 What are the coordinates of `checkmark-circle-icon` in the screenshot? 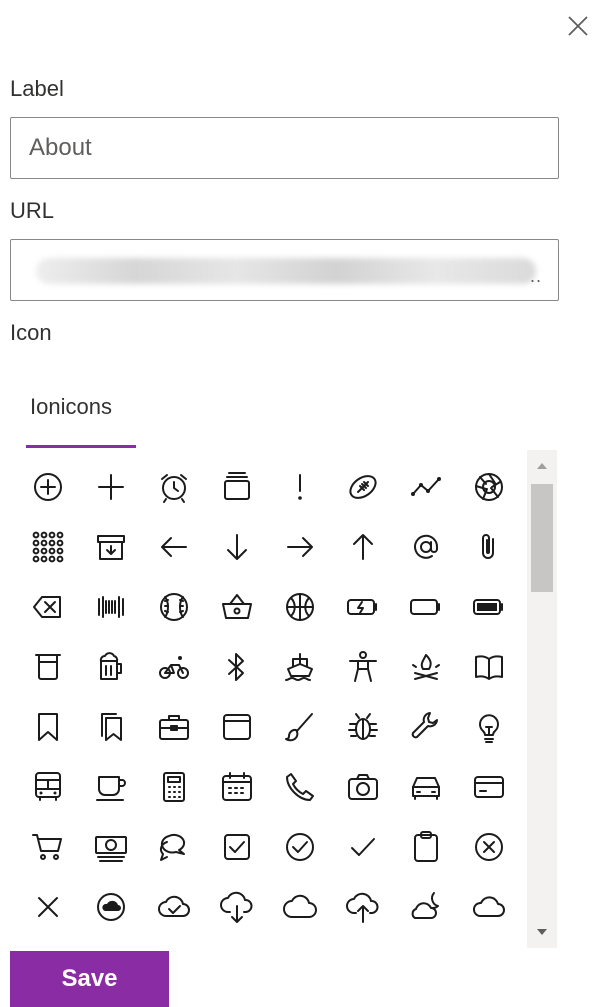 It's located at (300, 847).